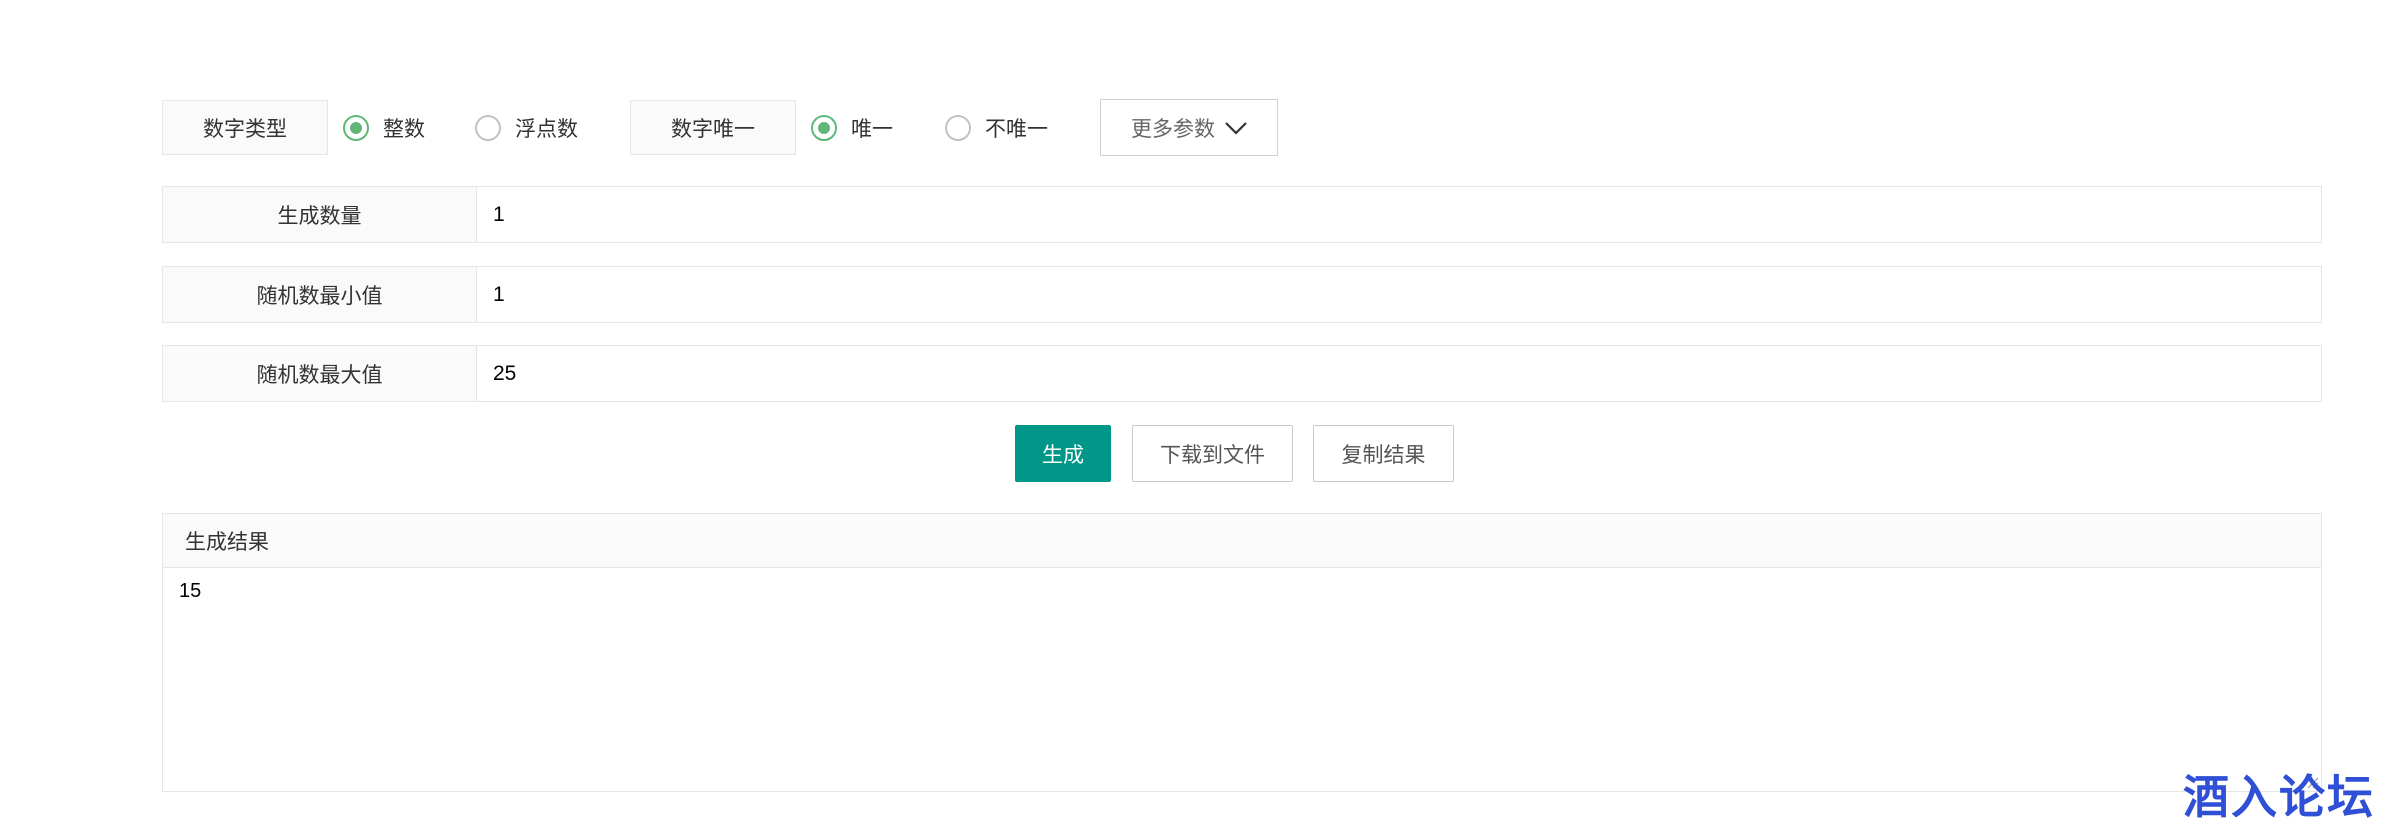  What do you see at coordinates (1063, 453) in the screenshot?
I see `generate-button: 生成` at bounding box center [1063, 453].